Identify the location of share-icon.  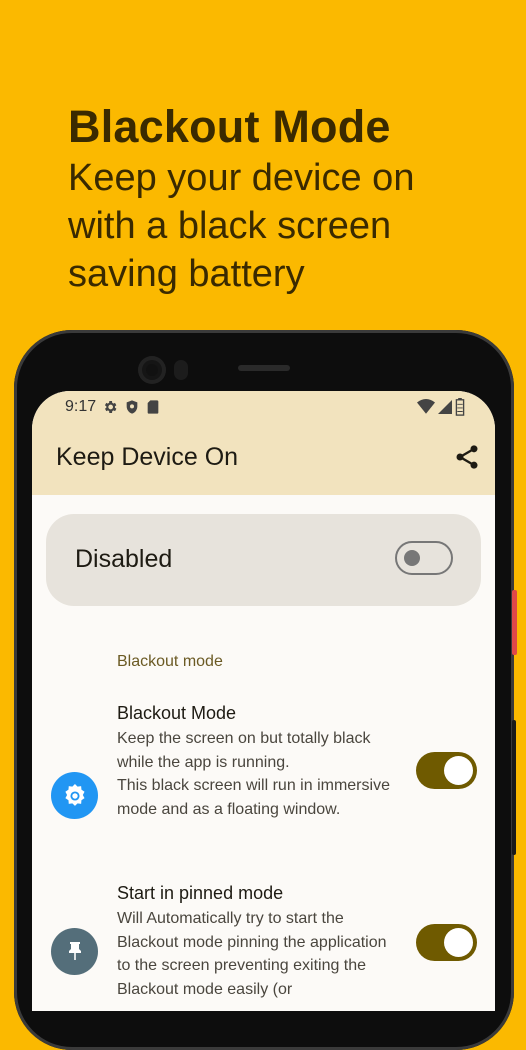
(467, 457).